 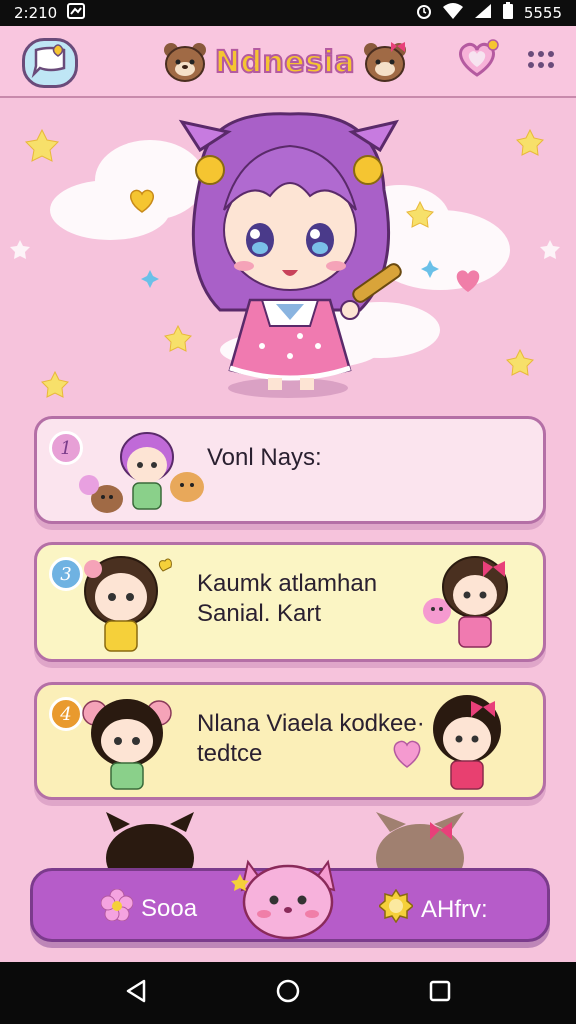 I want to click on card-2-text-line-1: Kaumk atlamhan, so click(x=287, y=583).